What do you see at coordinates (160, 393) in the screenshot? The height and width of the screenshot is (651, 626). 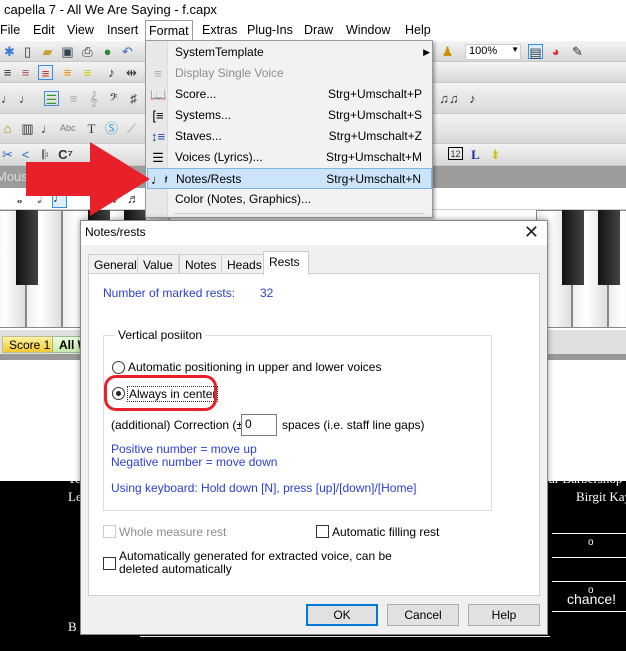 I see `red-highlight-annotation` at bounding box center [160, 393].